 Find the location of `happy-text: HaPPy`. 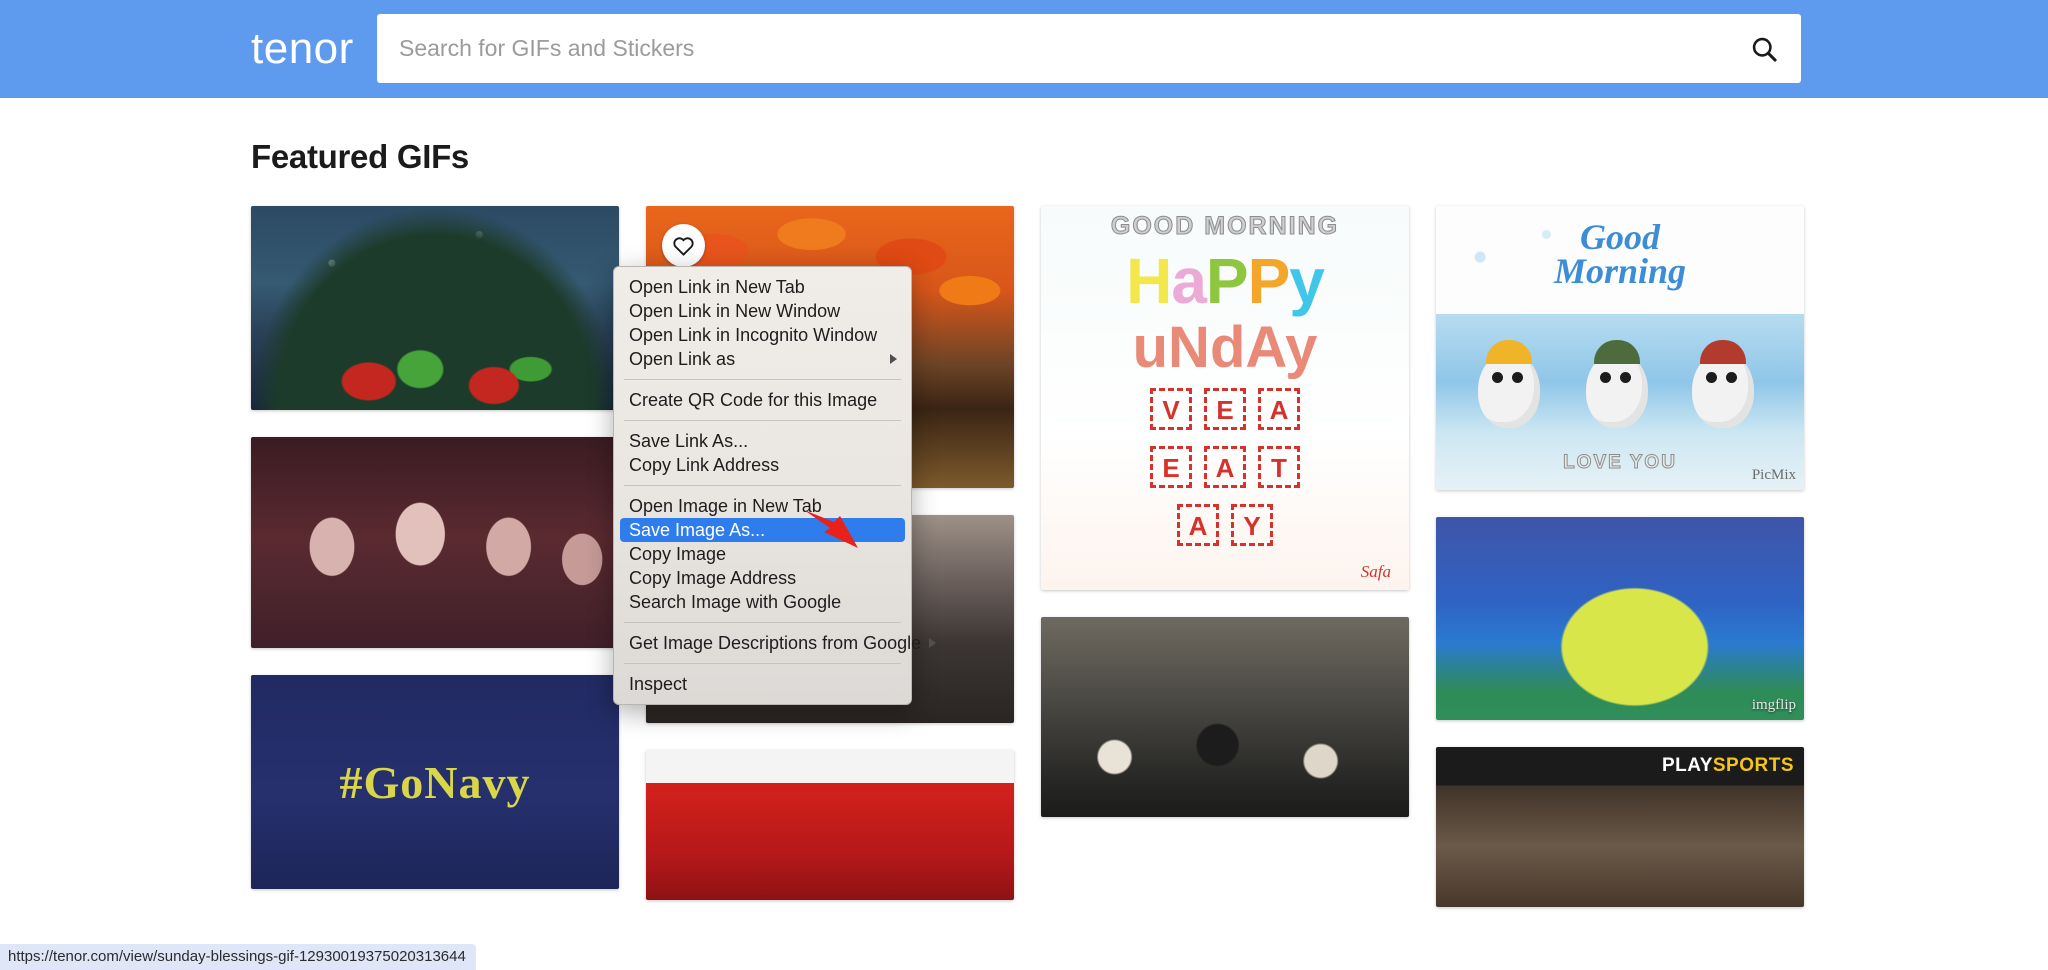

happy-text: HaPPy is located at coordinates (1225, 281).